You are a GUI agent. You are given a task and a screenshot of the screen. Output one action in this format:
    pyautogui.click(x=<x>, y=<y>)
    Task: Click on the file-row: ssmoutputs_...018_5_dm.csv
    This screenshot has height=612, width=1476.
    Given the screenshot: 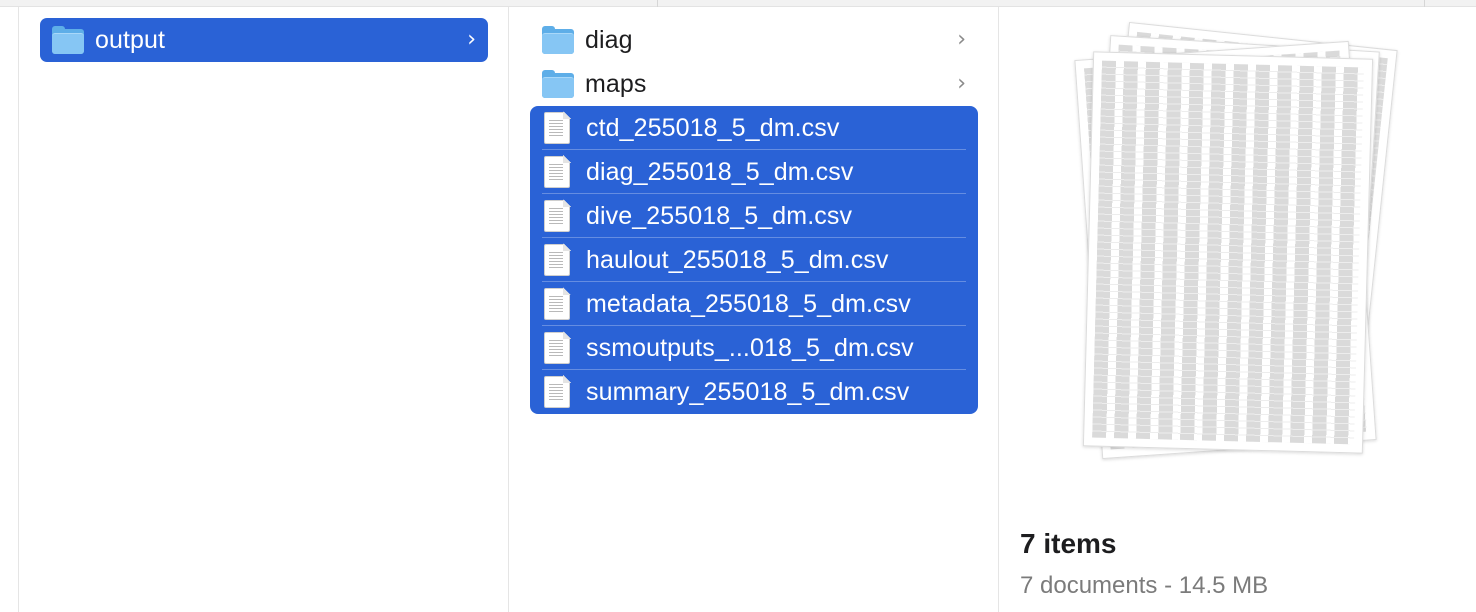 What is the action you would take?
    pyautogui.click(x=754, y=348)
    